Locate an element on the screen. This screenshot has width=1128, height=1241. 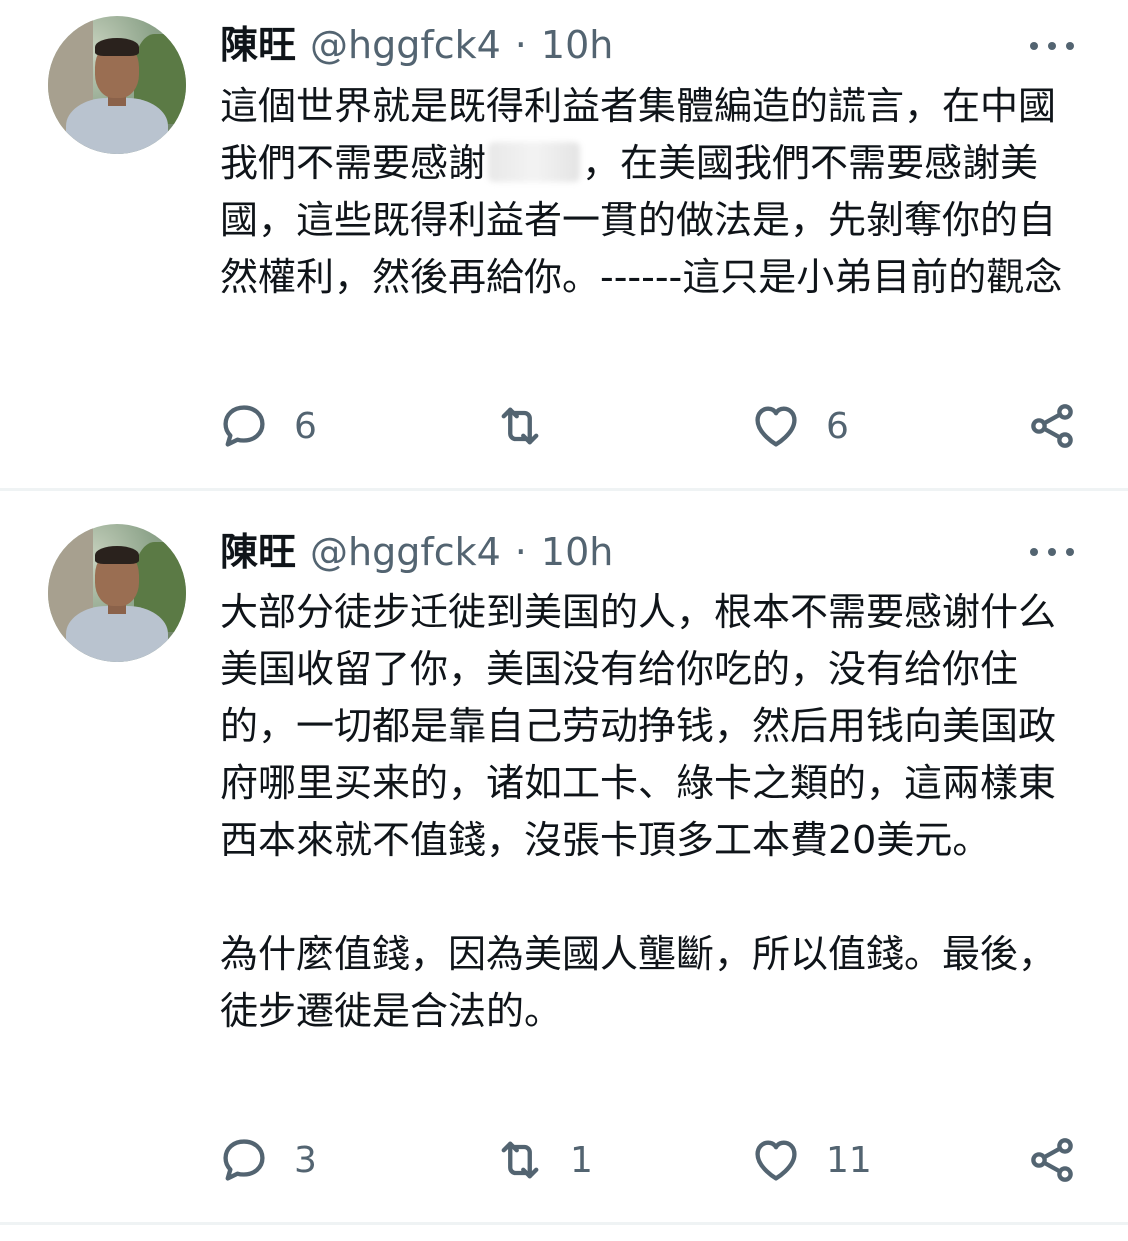
retweet-count: 1 is located at coordinates (581, 1160).